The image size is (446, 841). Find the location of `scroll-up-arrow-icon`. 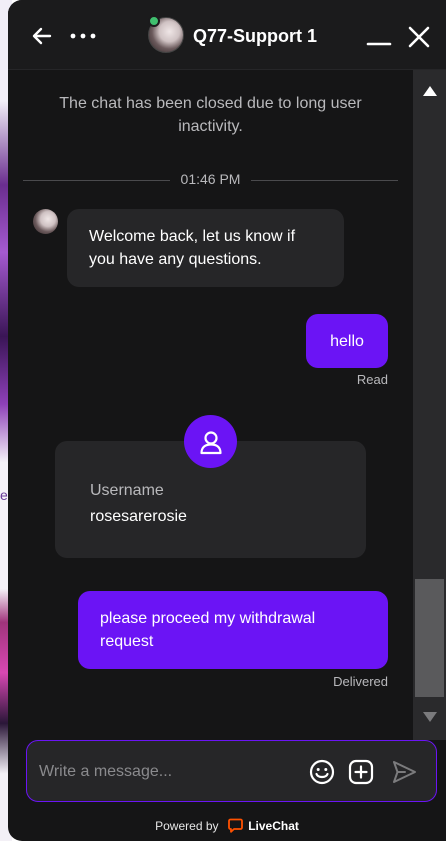

scroll-up-arrow-icon is located at coordinates (430, 91).